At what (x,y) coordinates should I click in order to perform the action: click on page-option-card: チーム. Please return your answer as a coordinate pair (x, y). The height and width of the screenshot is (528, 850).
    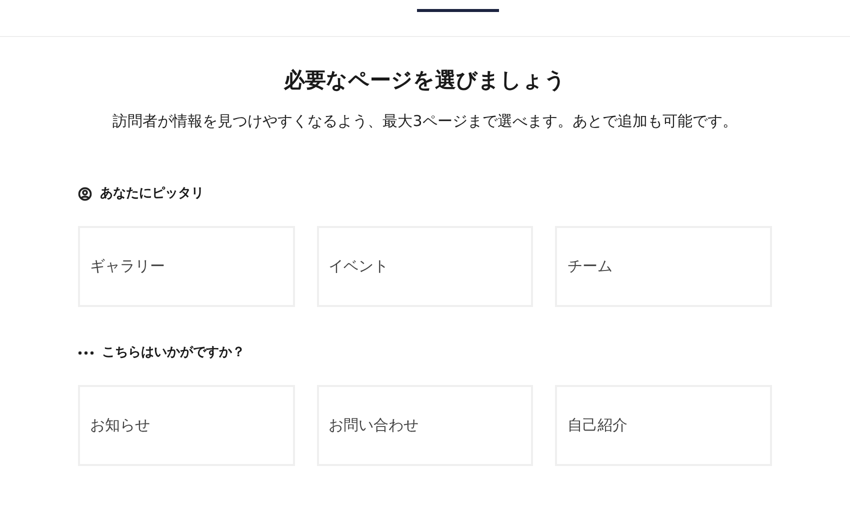
    Looking at the image, I should click on (663, 266).